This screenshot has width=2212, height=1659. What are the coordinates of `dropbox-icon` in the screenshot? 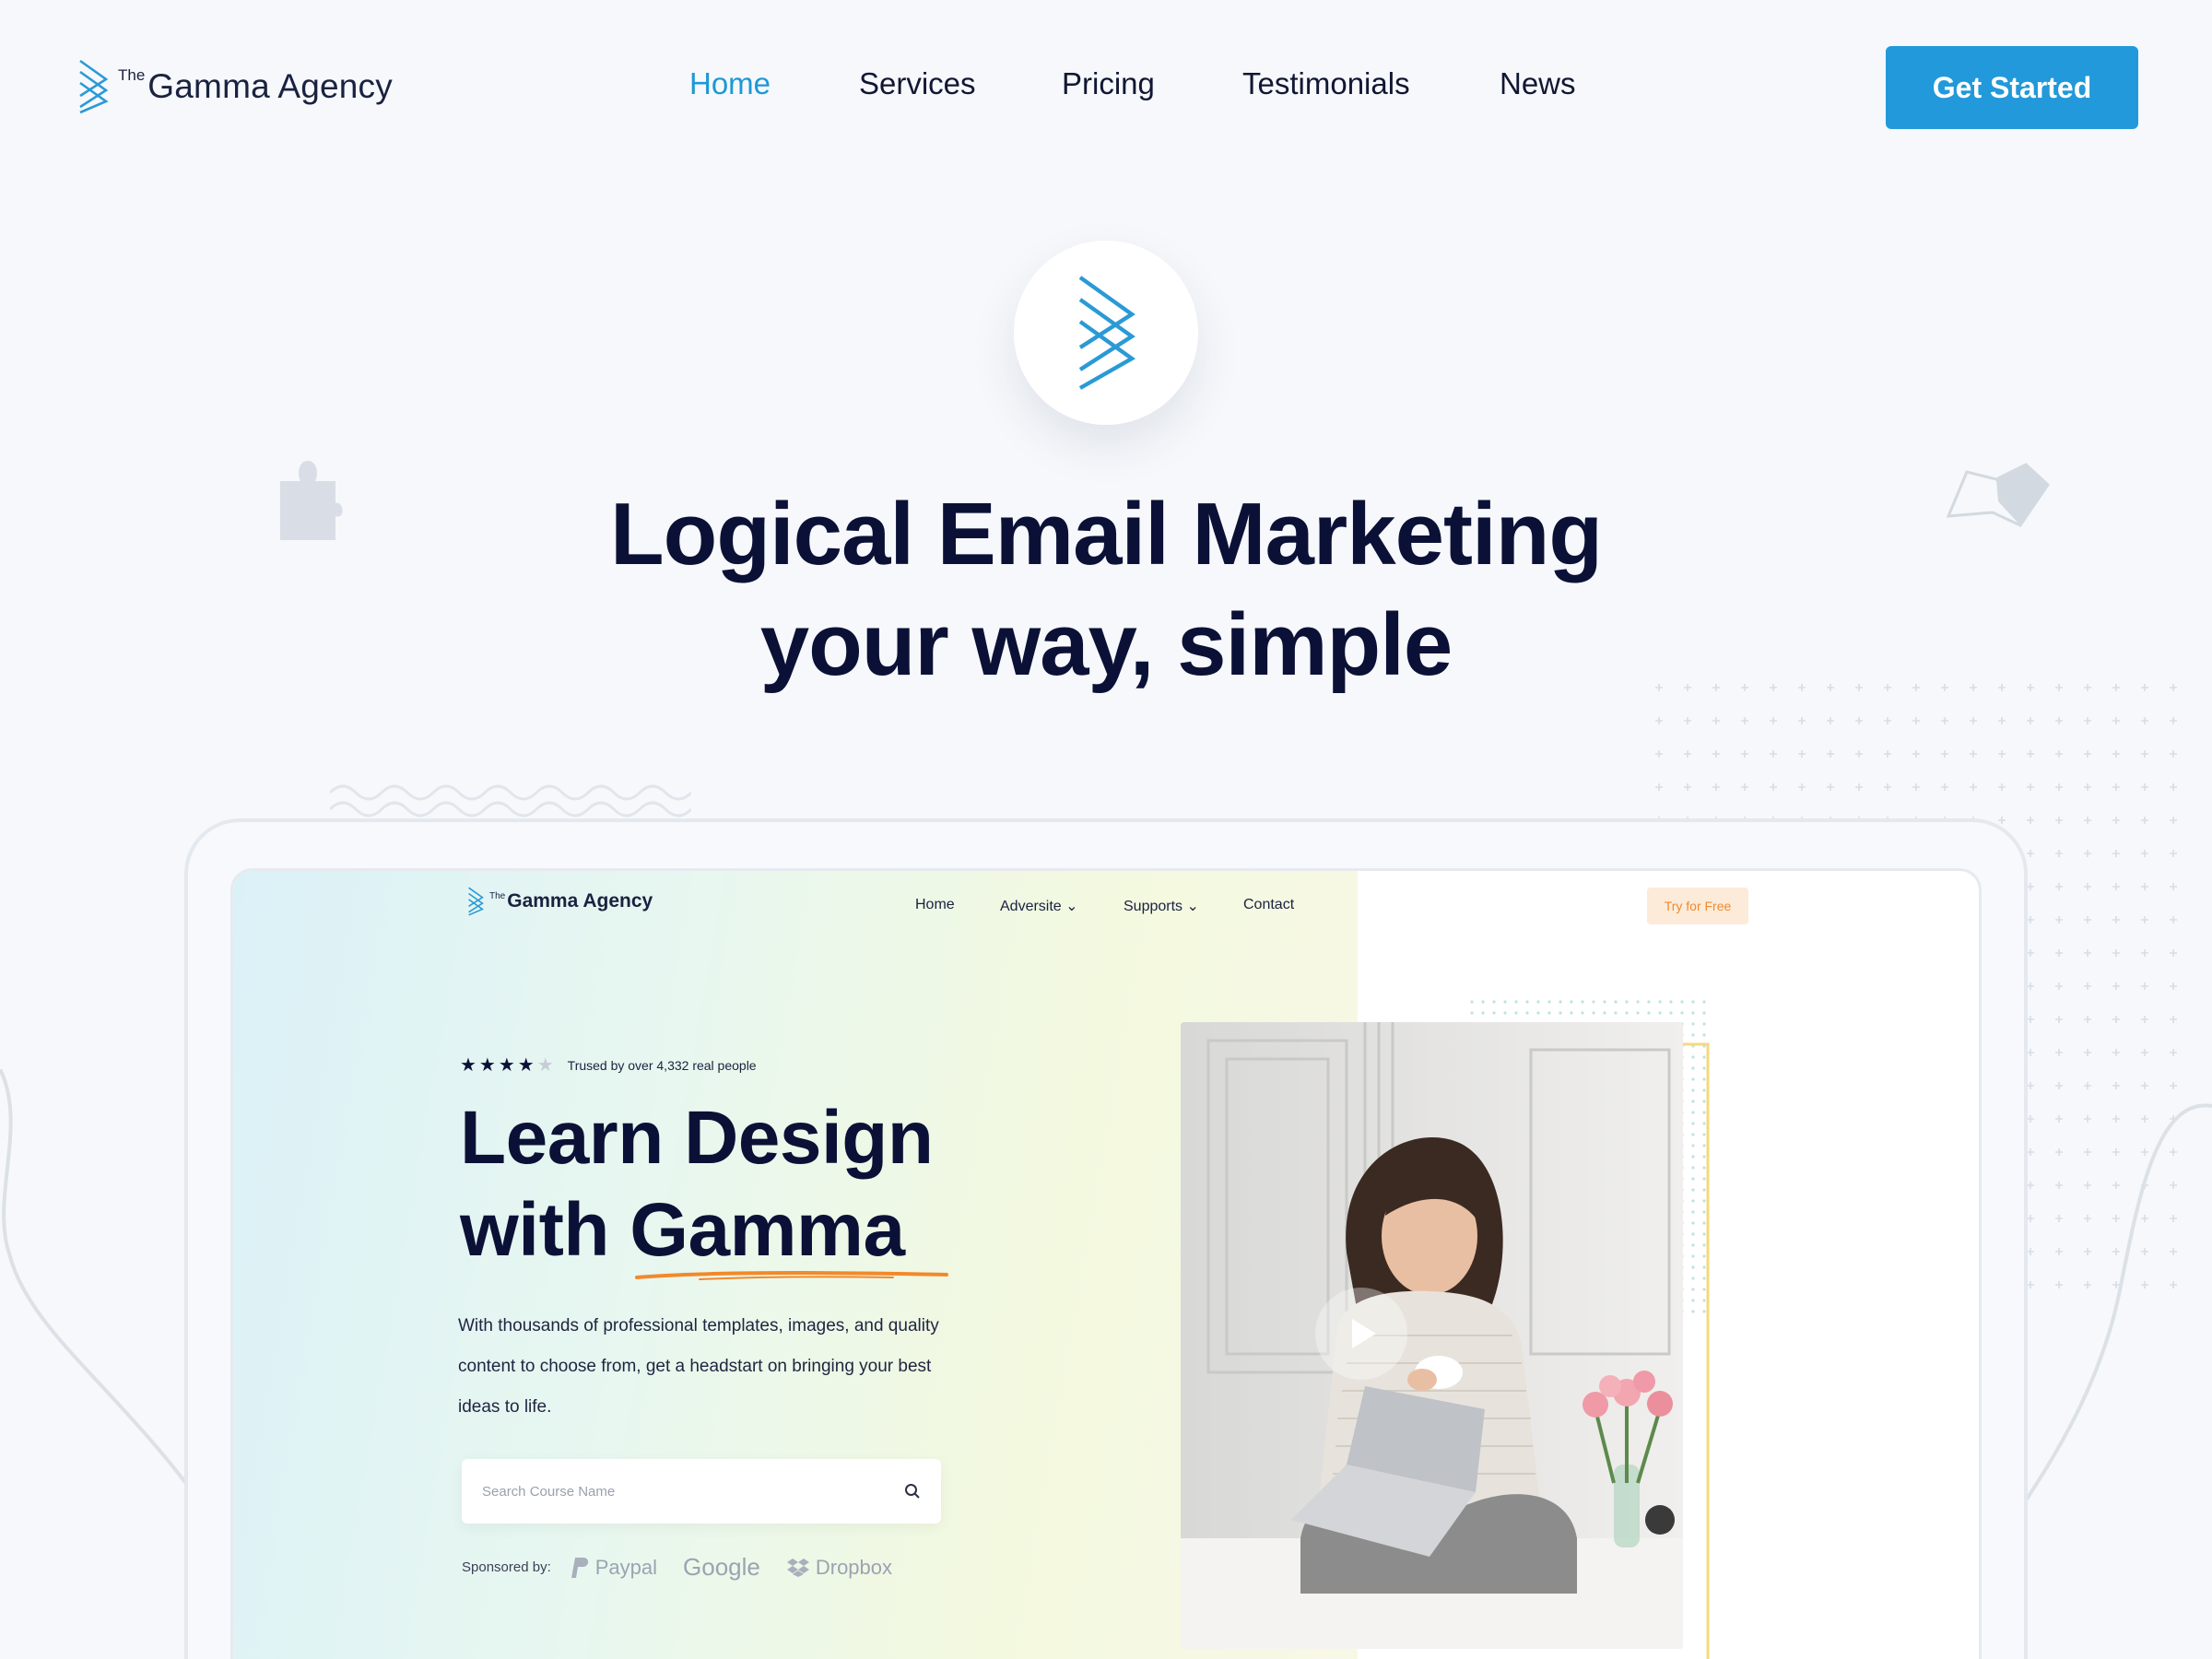 It's located at (797, 1567).